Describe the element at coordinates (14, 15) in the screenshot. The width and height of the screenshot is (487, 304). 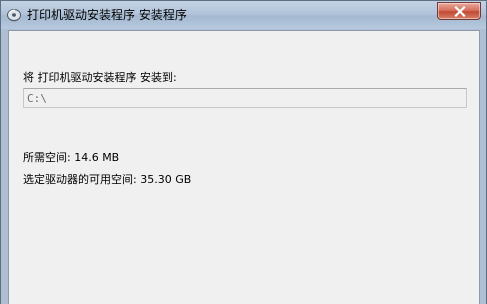
I see `installer-disc-icon` at that location.